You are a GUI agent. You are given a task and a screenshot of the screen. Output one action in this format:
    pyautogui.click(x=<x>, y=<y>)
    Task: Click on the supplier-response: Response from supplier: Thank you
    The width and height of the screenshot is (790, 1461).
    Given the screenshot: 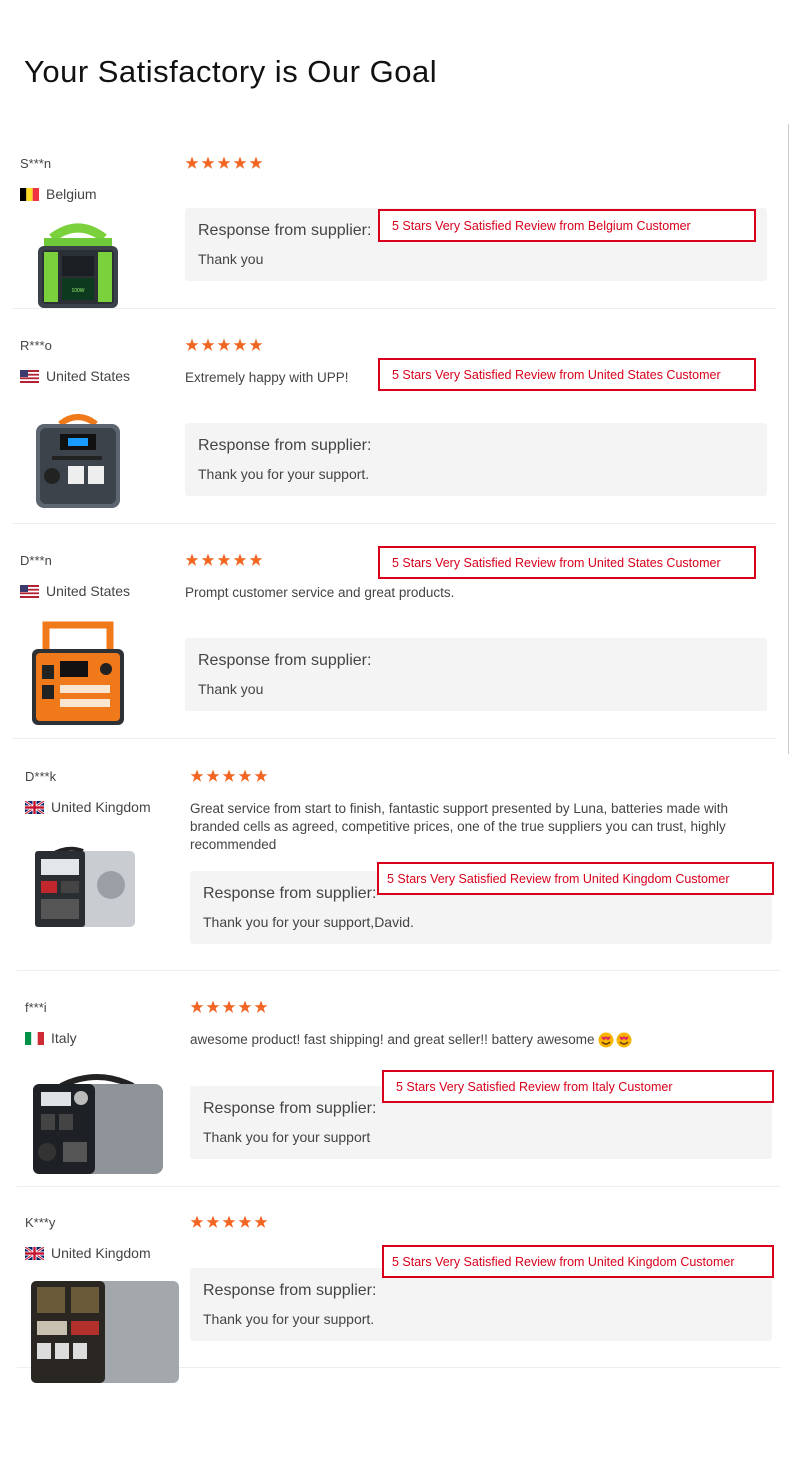 What is the action you would take?
    pyautogui.click(x=476, y=674)
    